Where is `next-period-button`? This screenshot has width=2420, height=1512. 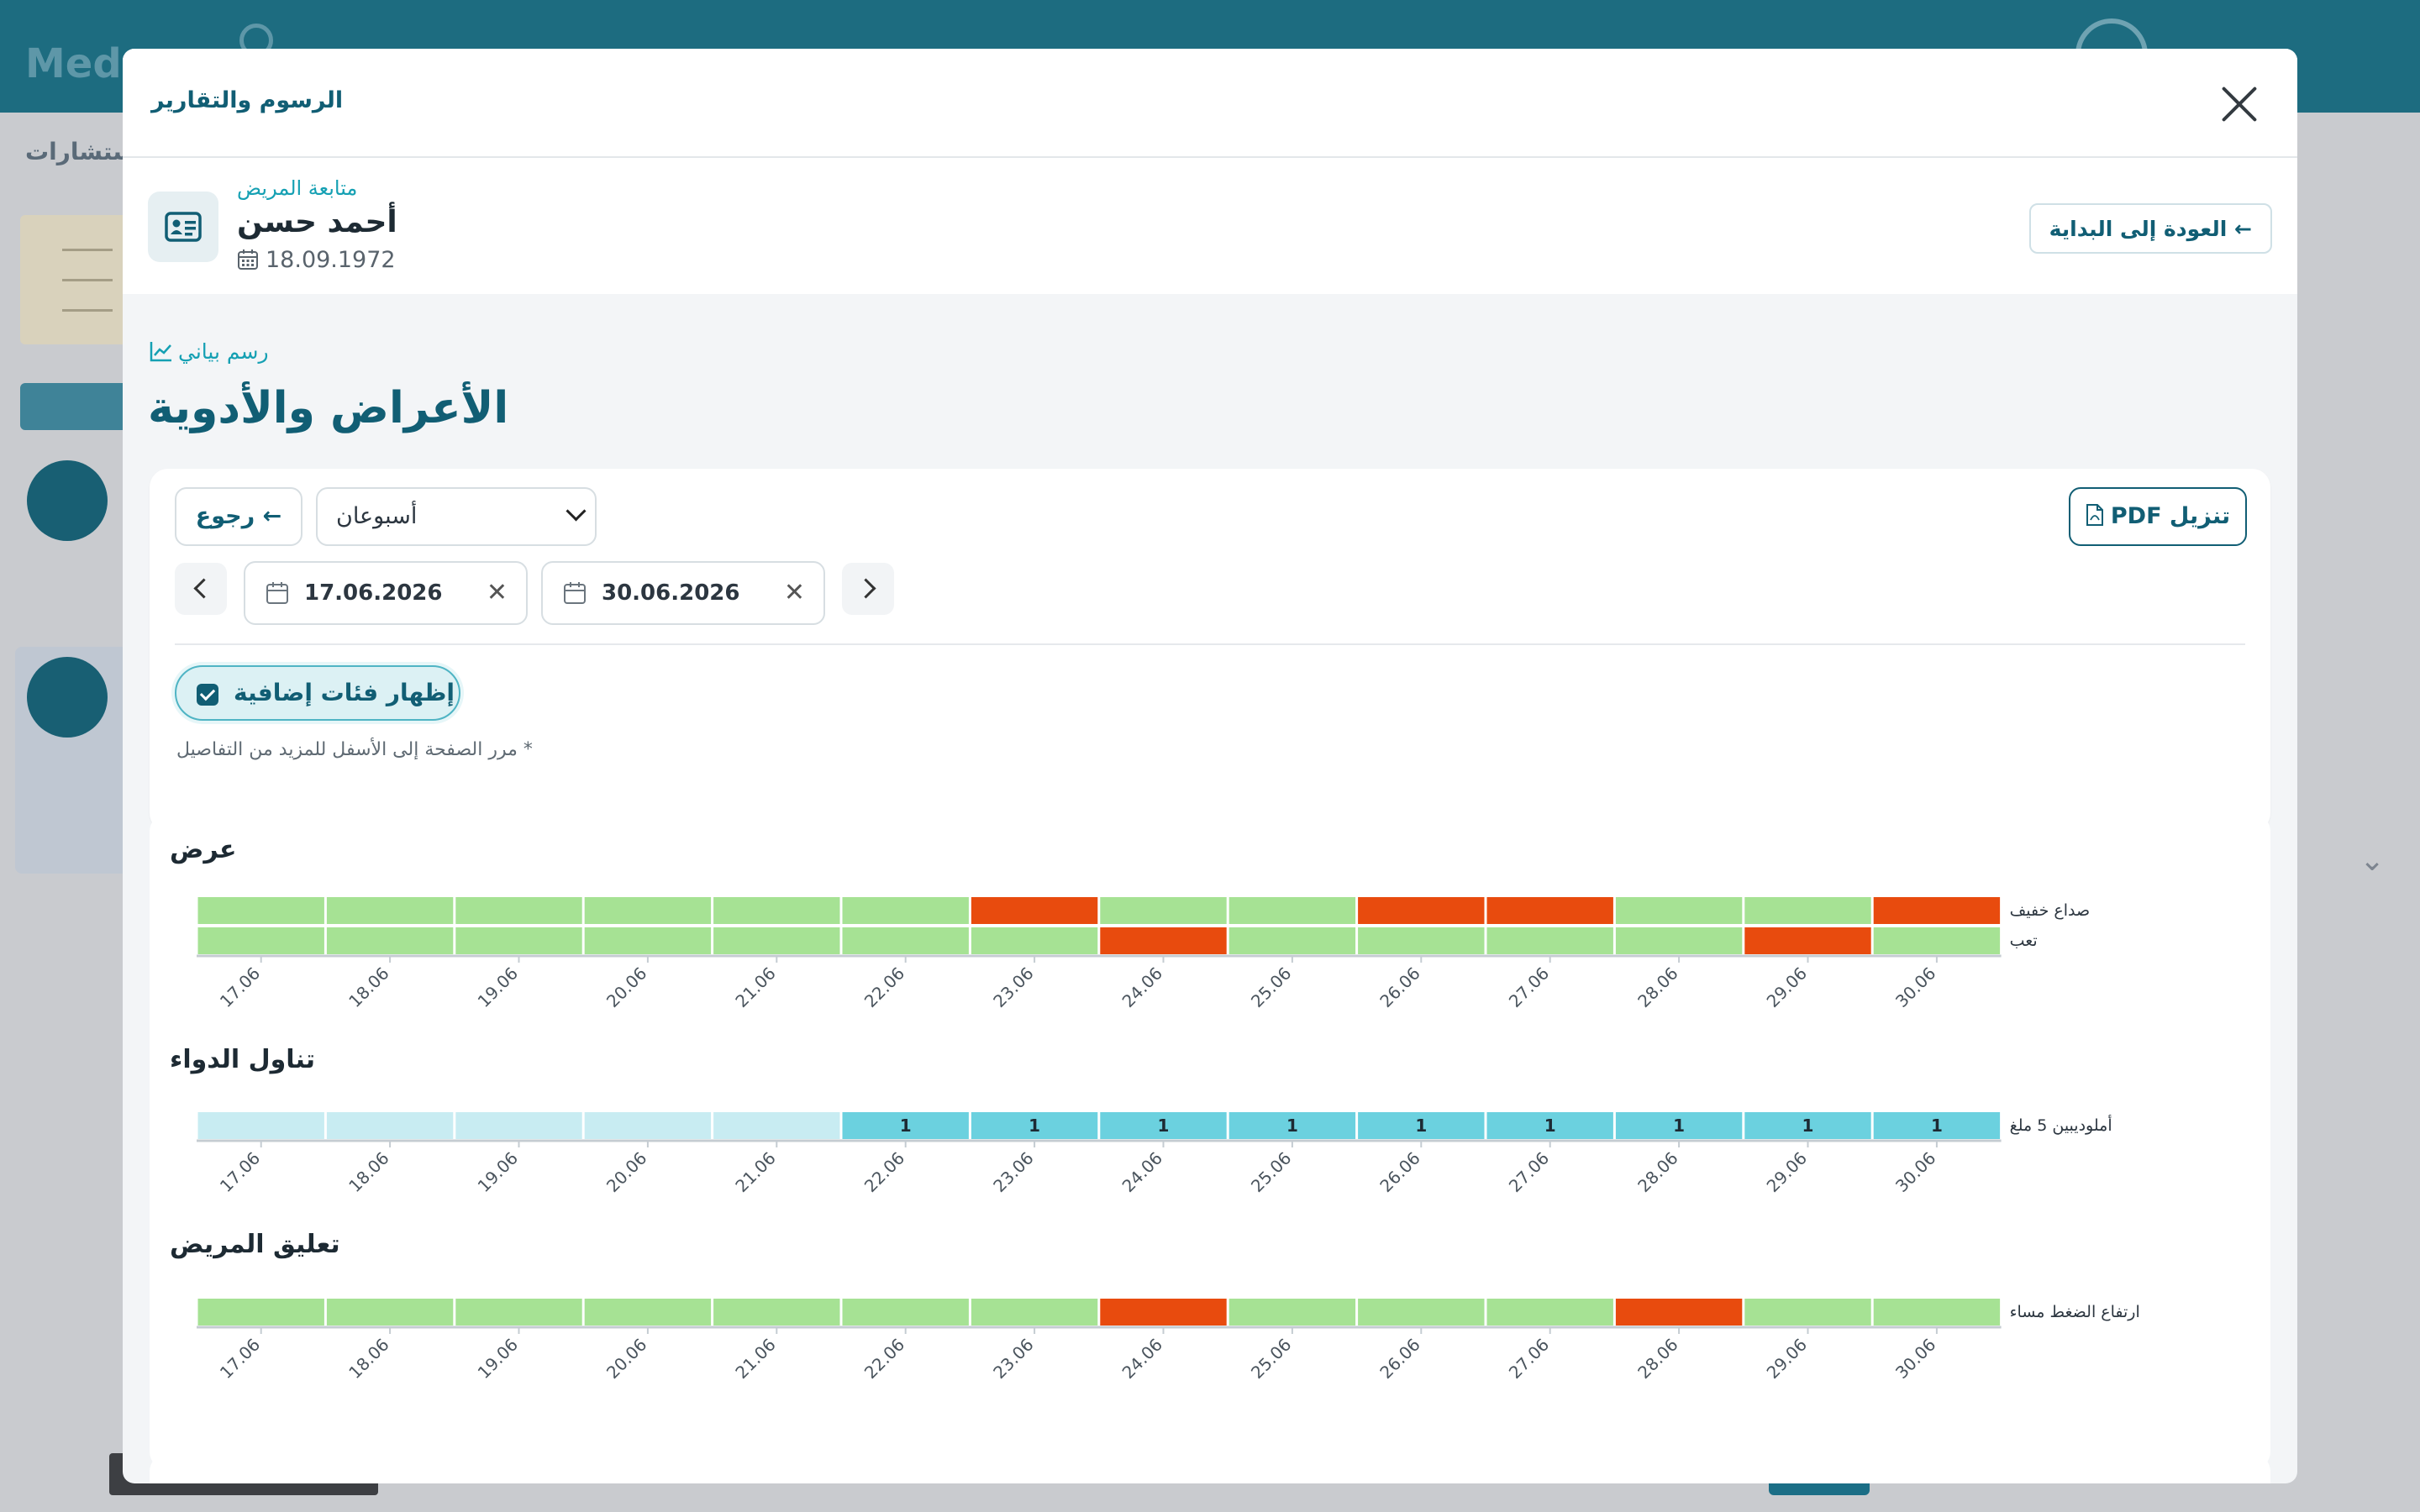 next-period-button is located at coordinates (868, 589).